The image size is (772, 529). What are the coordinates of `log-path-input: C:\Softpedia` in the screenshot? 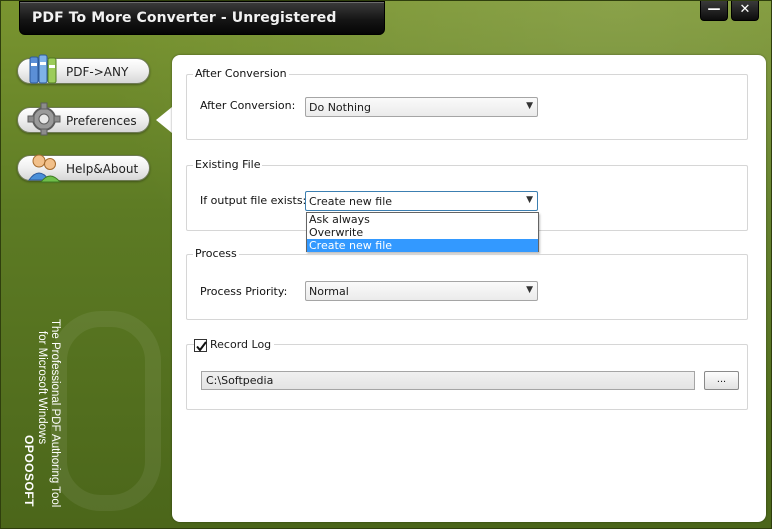 It's located at (448, 380).